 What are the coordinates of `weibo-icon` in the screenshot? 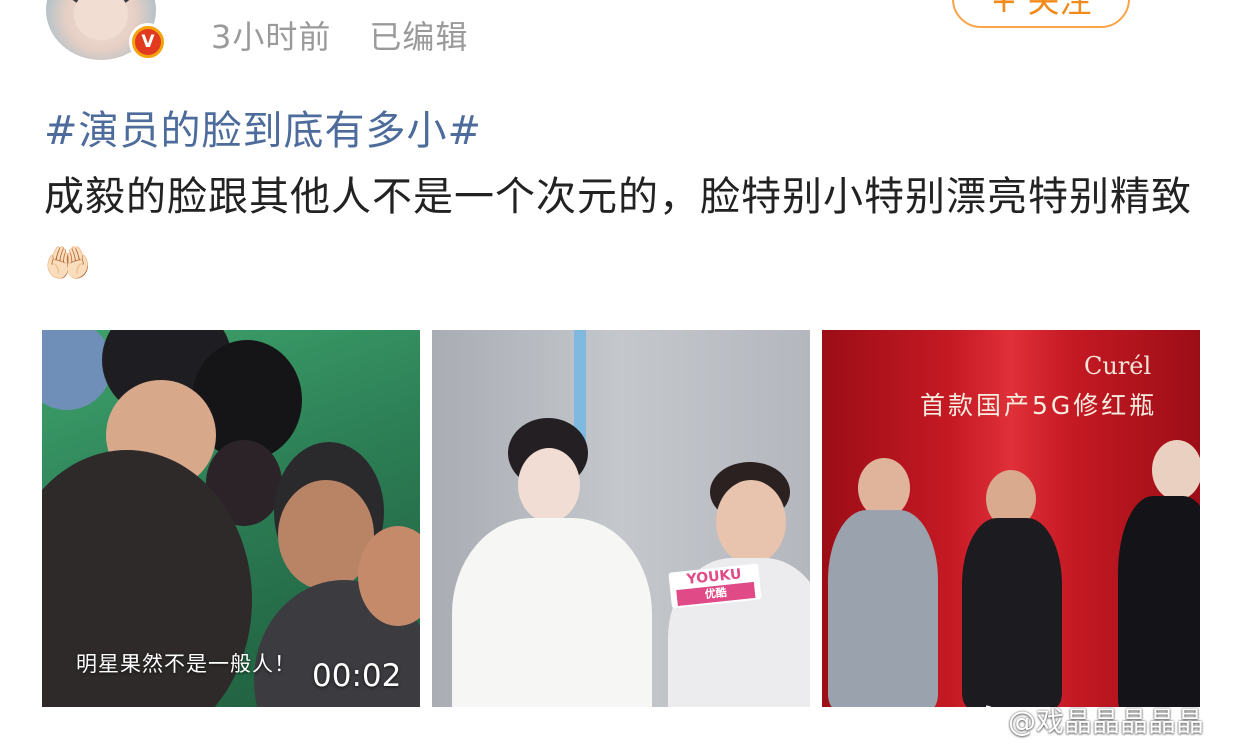 It's located at (977, 721).